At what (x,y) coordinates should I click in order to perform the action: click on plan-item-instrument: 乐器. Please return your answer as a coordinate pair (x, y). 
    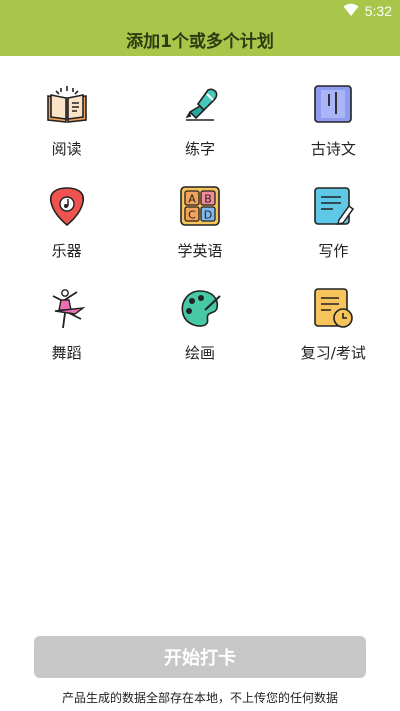
    Looking at the image, I should click on (66, 218).